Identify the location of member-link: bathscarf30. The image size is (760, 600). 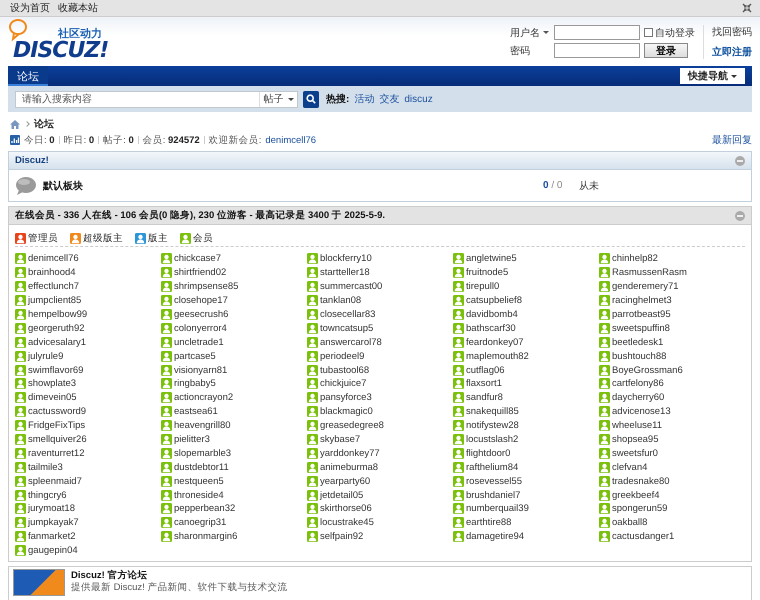
(491, 328).